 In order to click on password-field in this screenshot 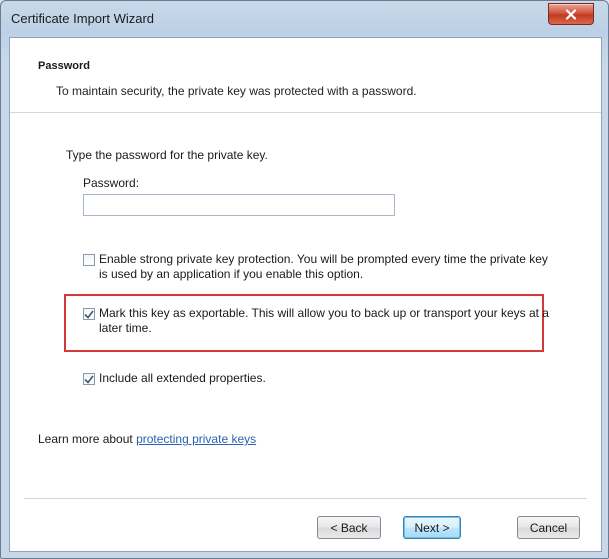, I will do `click(239, 205)`.